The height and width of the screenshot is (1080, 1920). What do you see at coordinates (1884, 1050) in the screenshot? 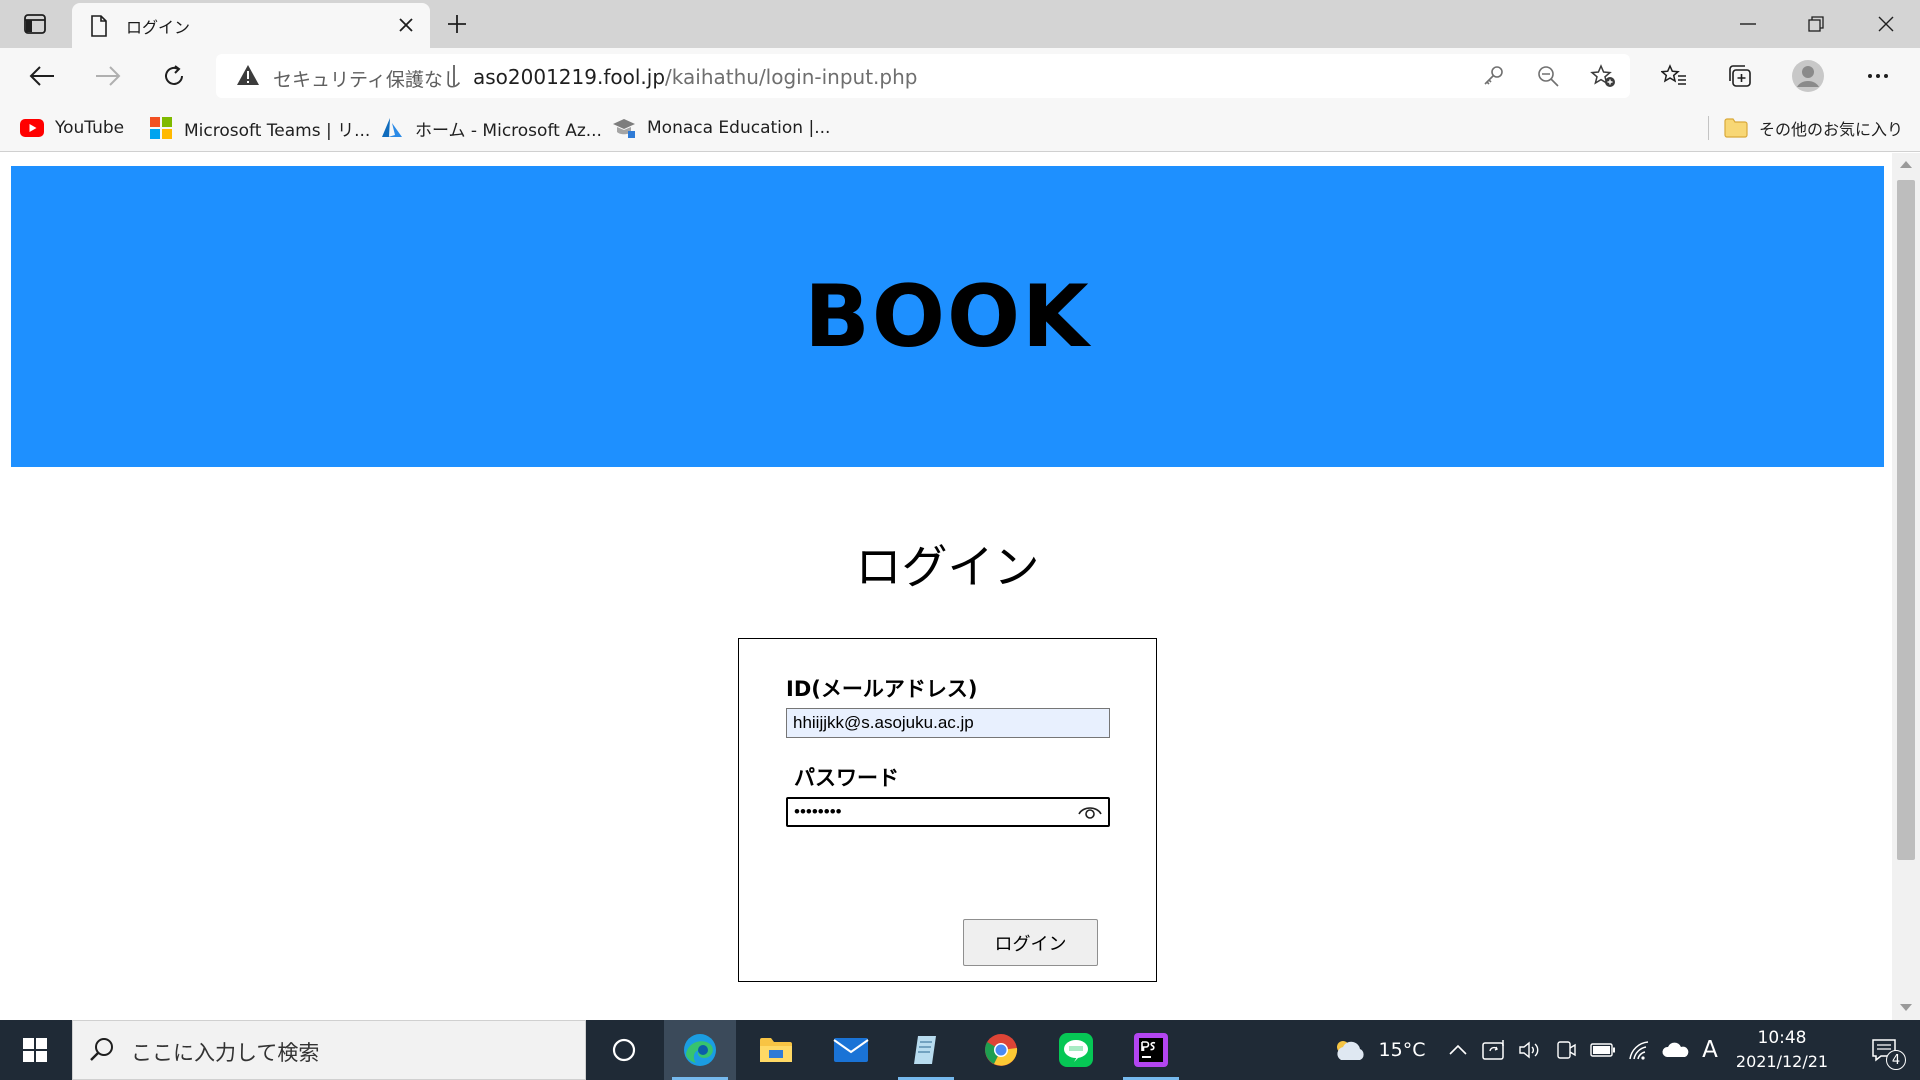
I see `action-center-icon: 4` at bounding box center [1884, 1050].